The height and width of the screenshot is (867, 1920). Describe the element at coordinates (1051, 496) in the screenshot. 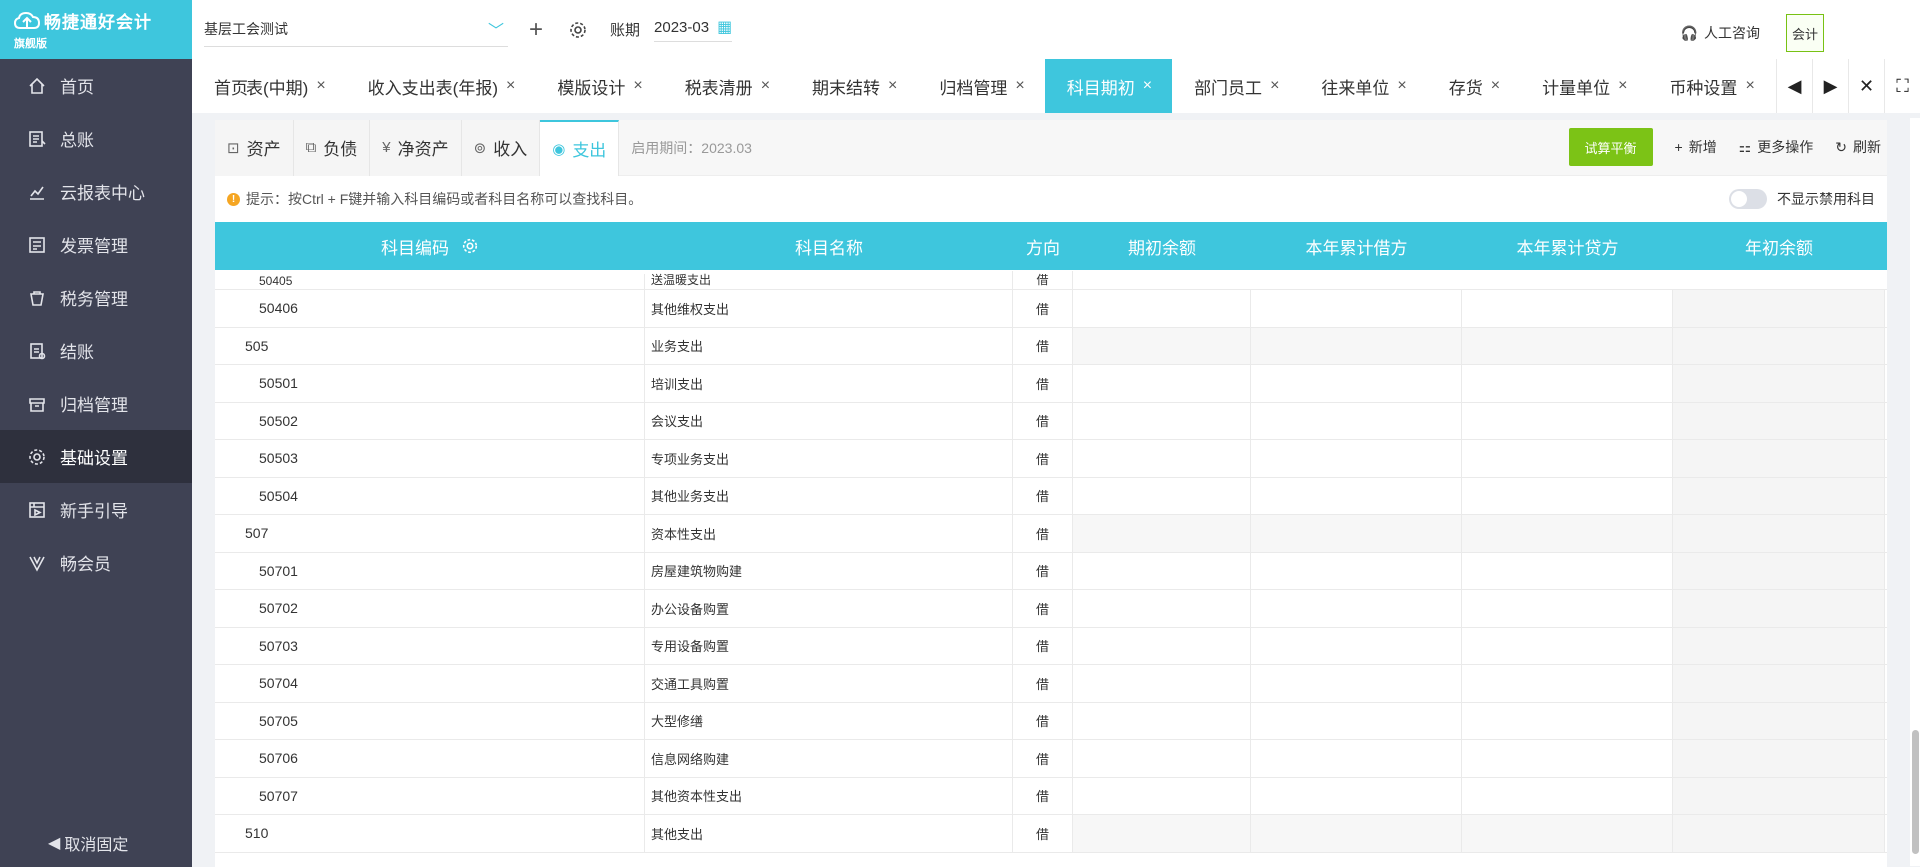

I see `table-row: 50504 其他业务支出借` at that location.